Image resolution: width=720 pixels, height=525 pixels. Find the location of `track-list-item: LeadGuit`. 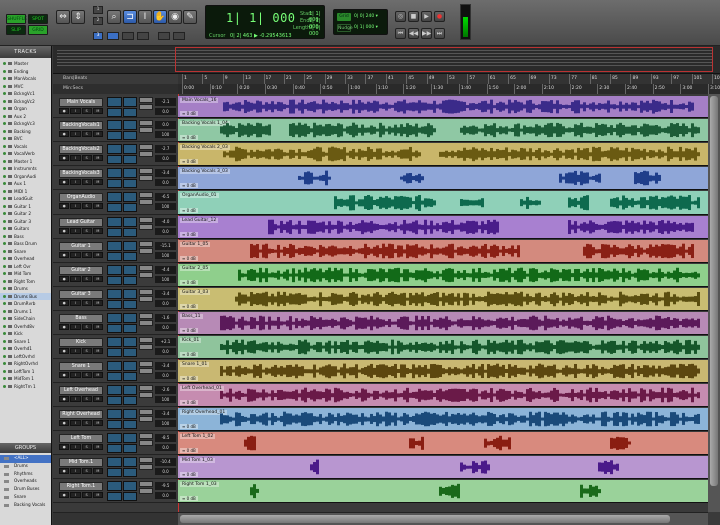

track-list-item: LeadGuit is located at coordinates (25, 199).